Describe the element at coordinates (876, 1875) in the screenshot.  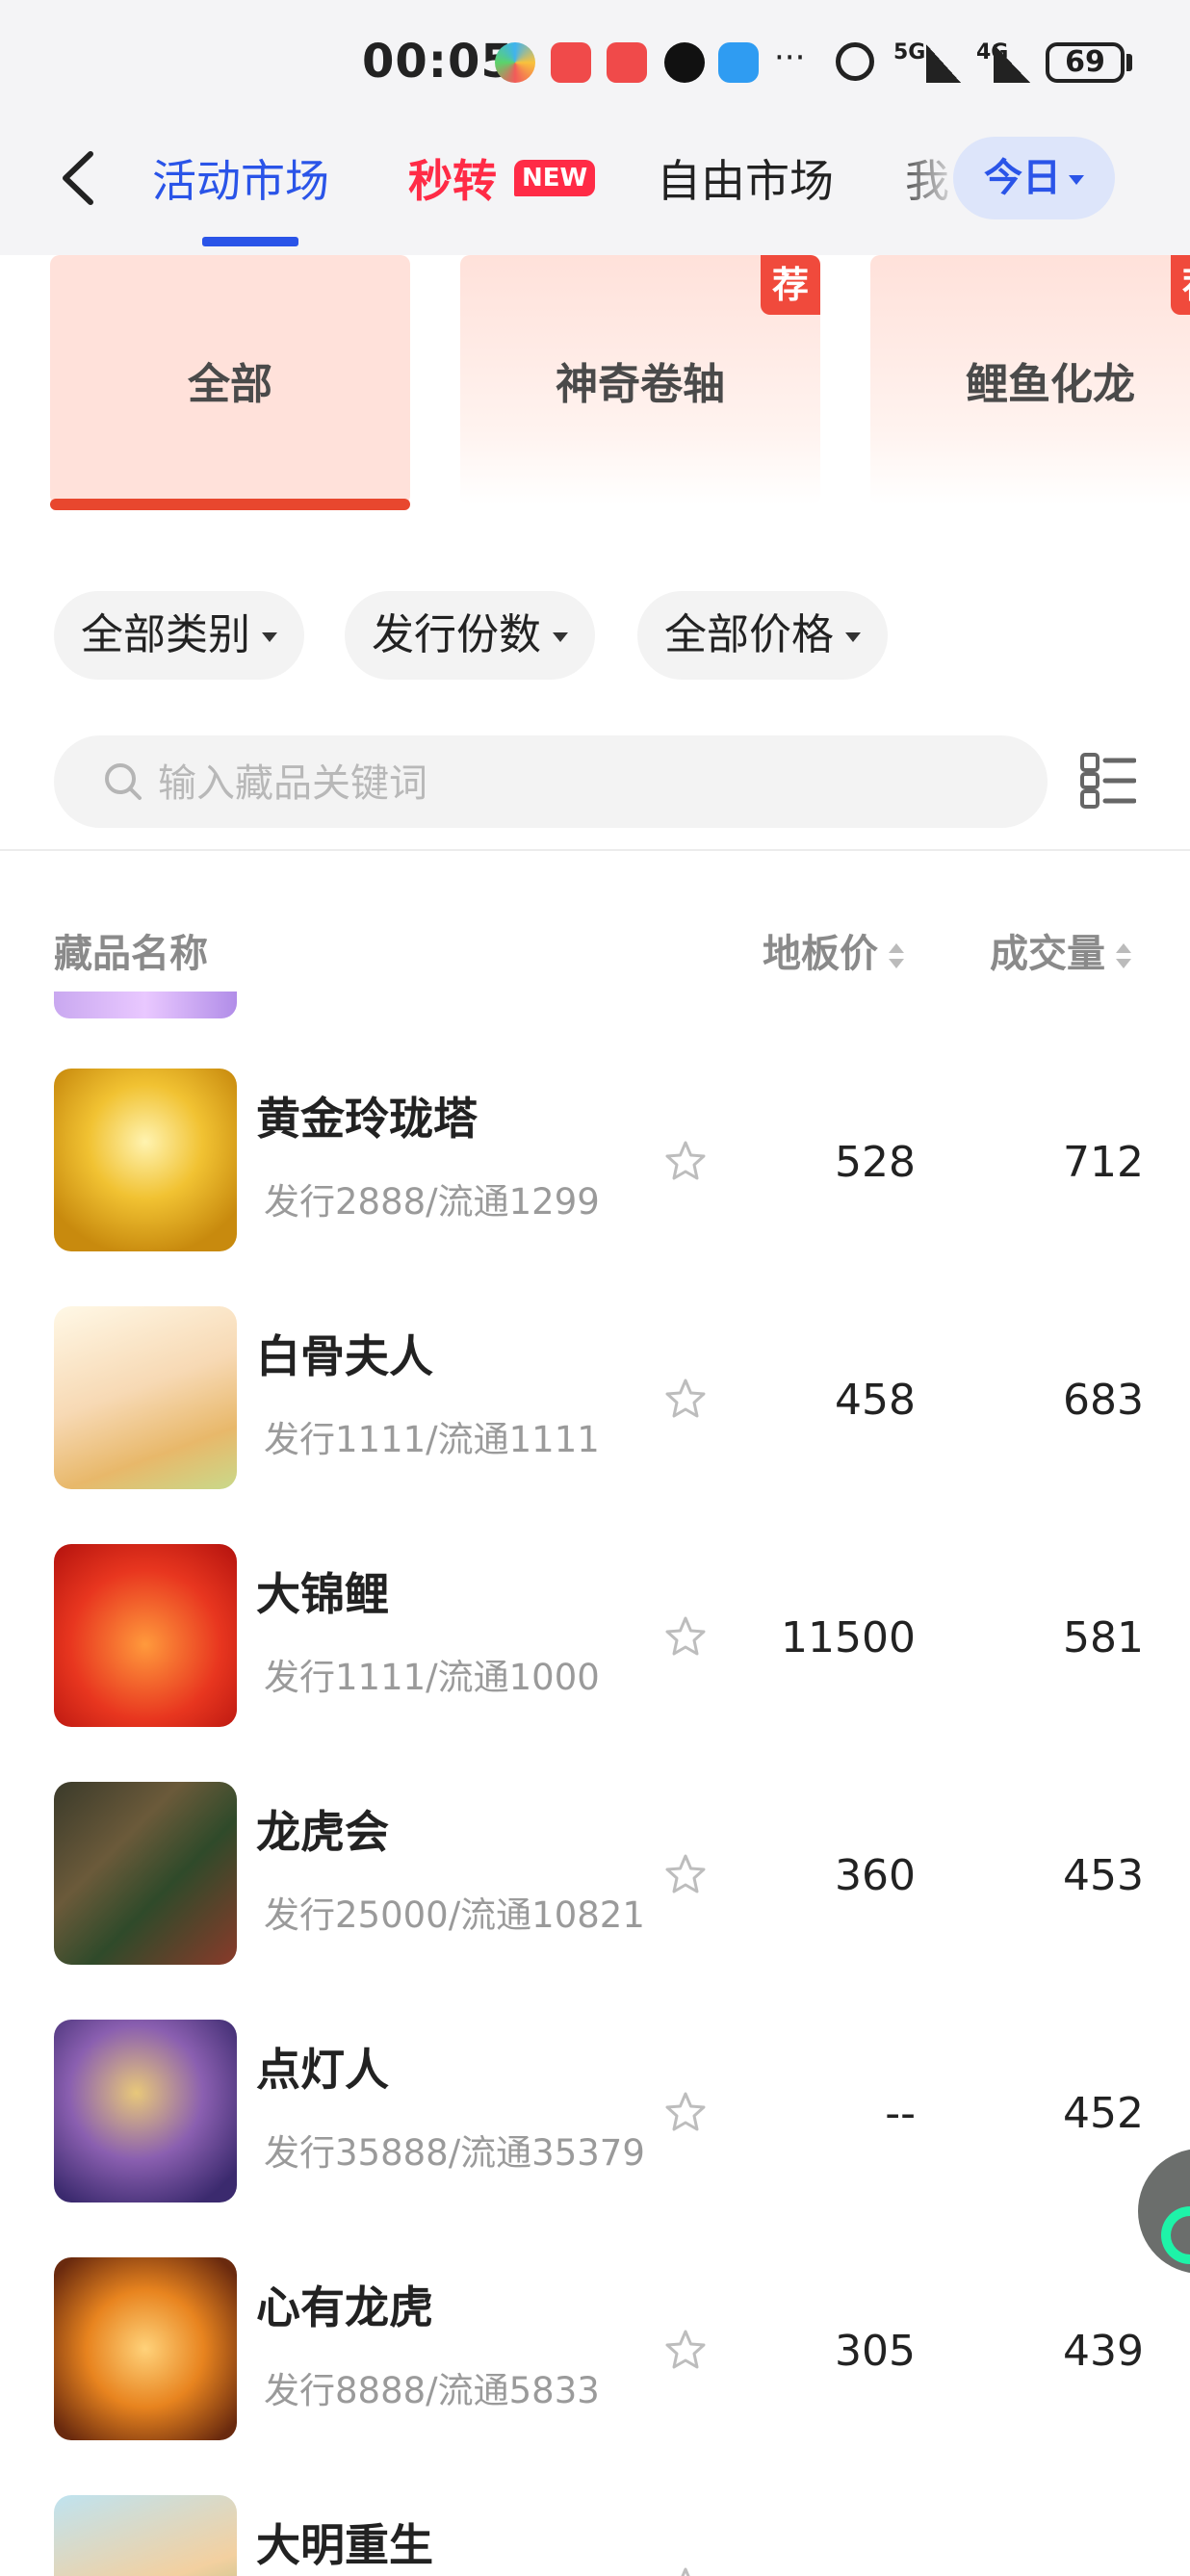
I see `item-floor-price: 360` at that location.